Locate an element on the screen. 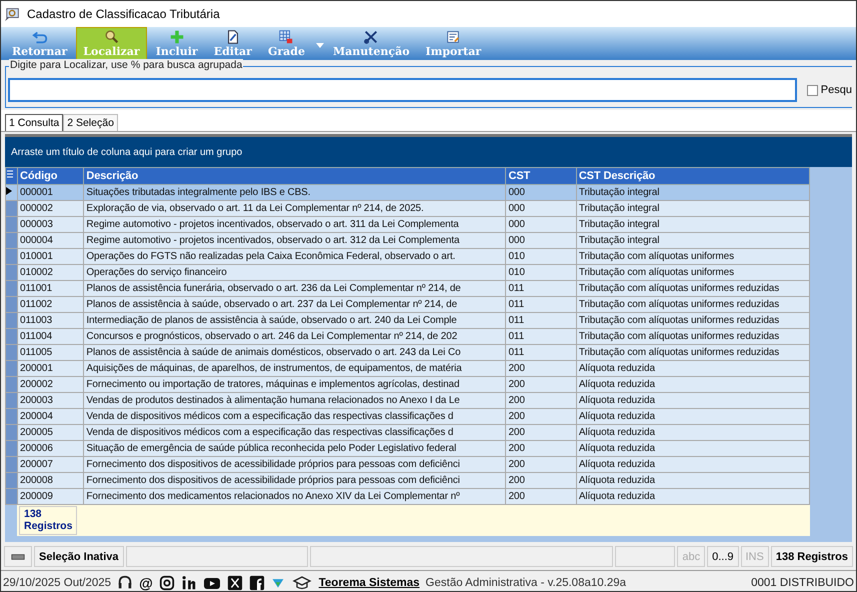 The image size is (857, 592). table-cell: 200002 is located at coordinates (51, 384).